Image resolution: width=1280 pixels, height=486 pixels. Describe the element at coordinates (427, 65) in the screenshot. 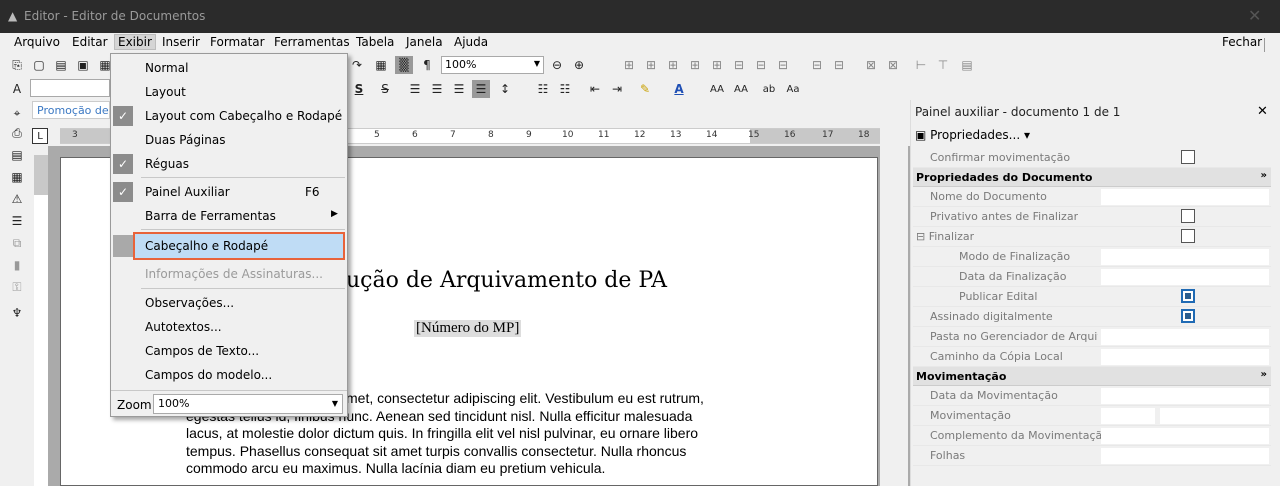

I see `pilcrow-icon: ¶` at that location.